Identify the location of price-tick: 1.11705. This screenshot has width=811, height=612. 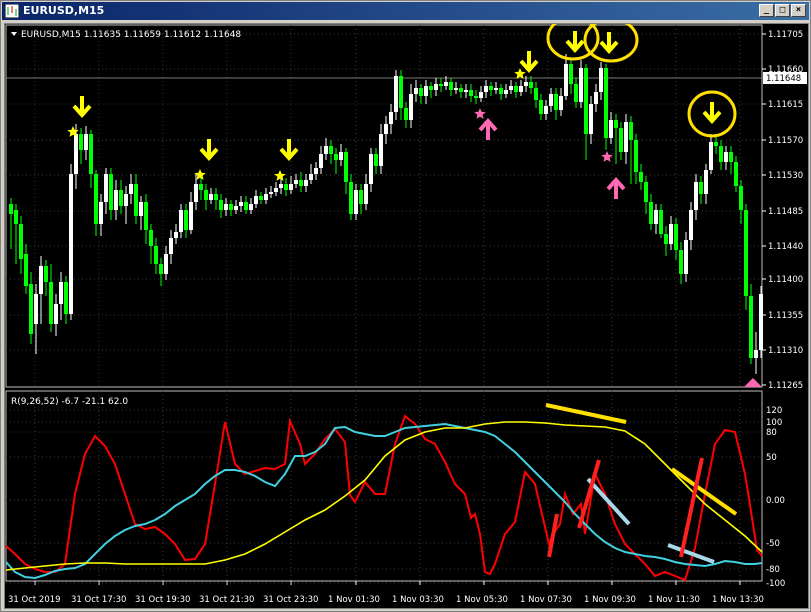
(782, 35).